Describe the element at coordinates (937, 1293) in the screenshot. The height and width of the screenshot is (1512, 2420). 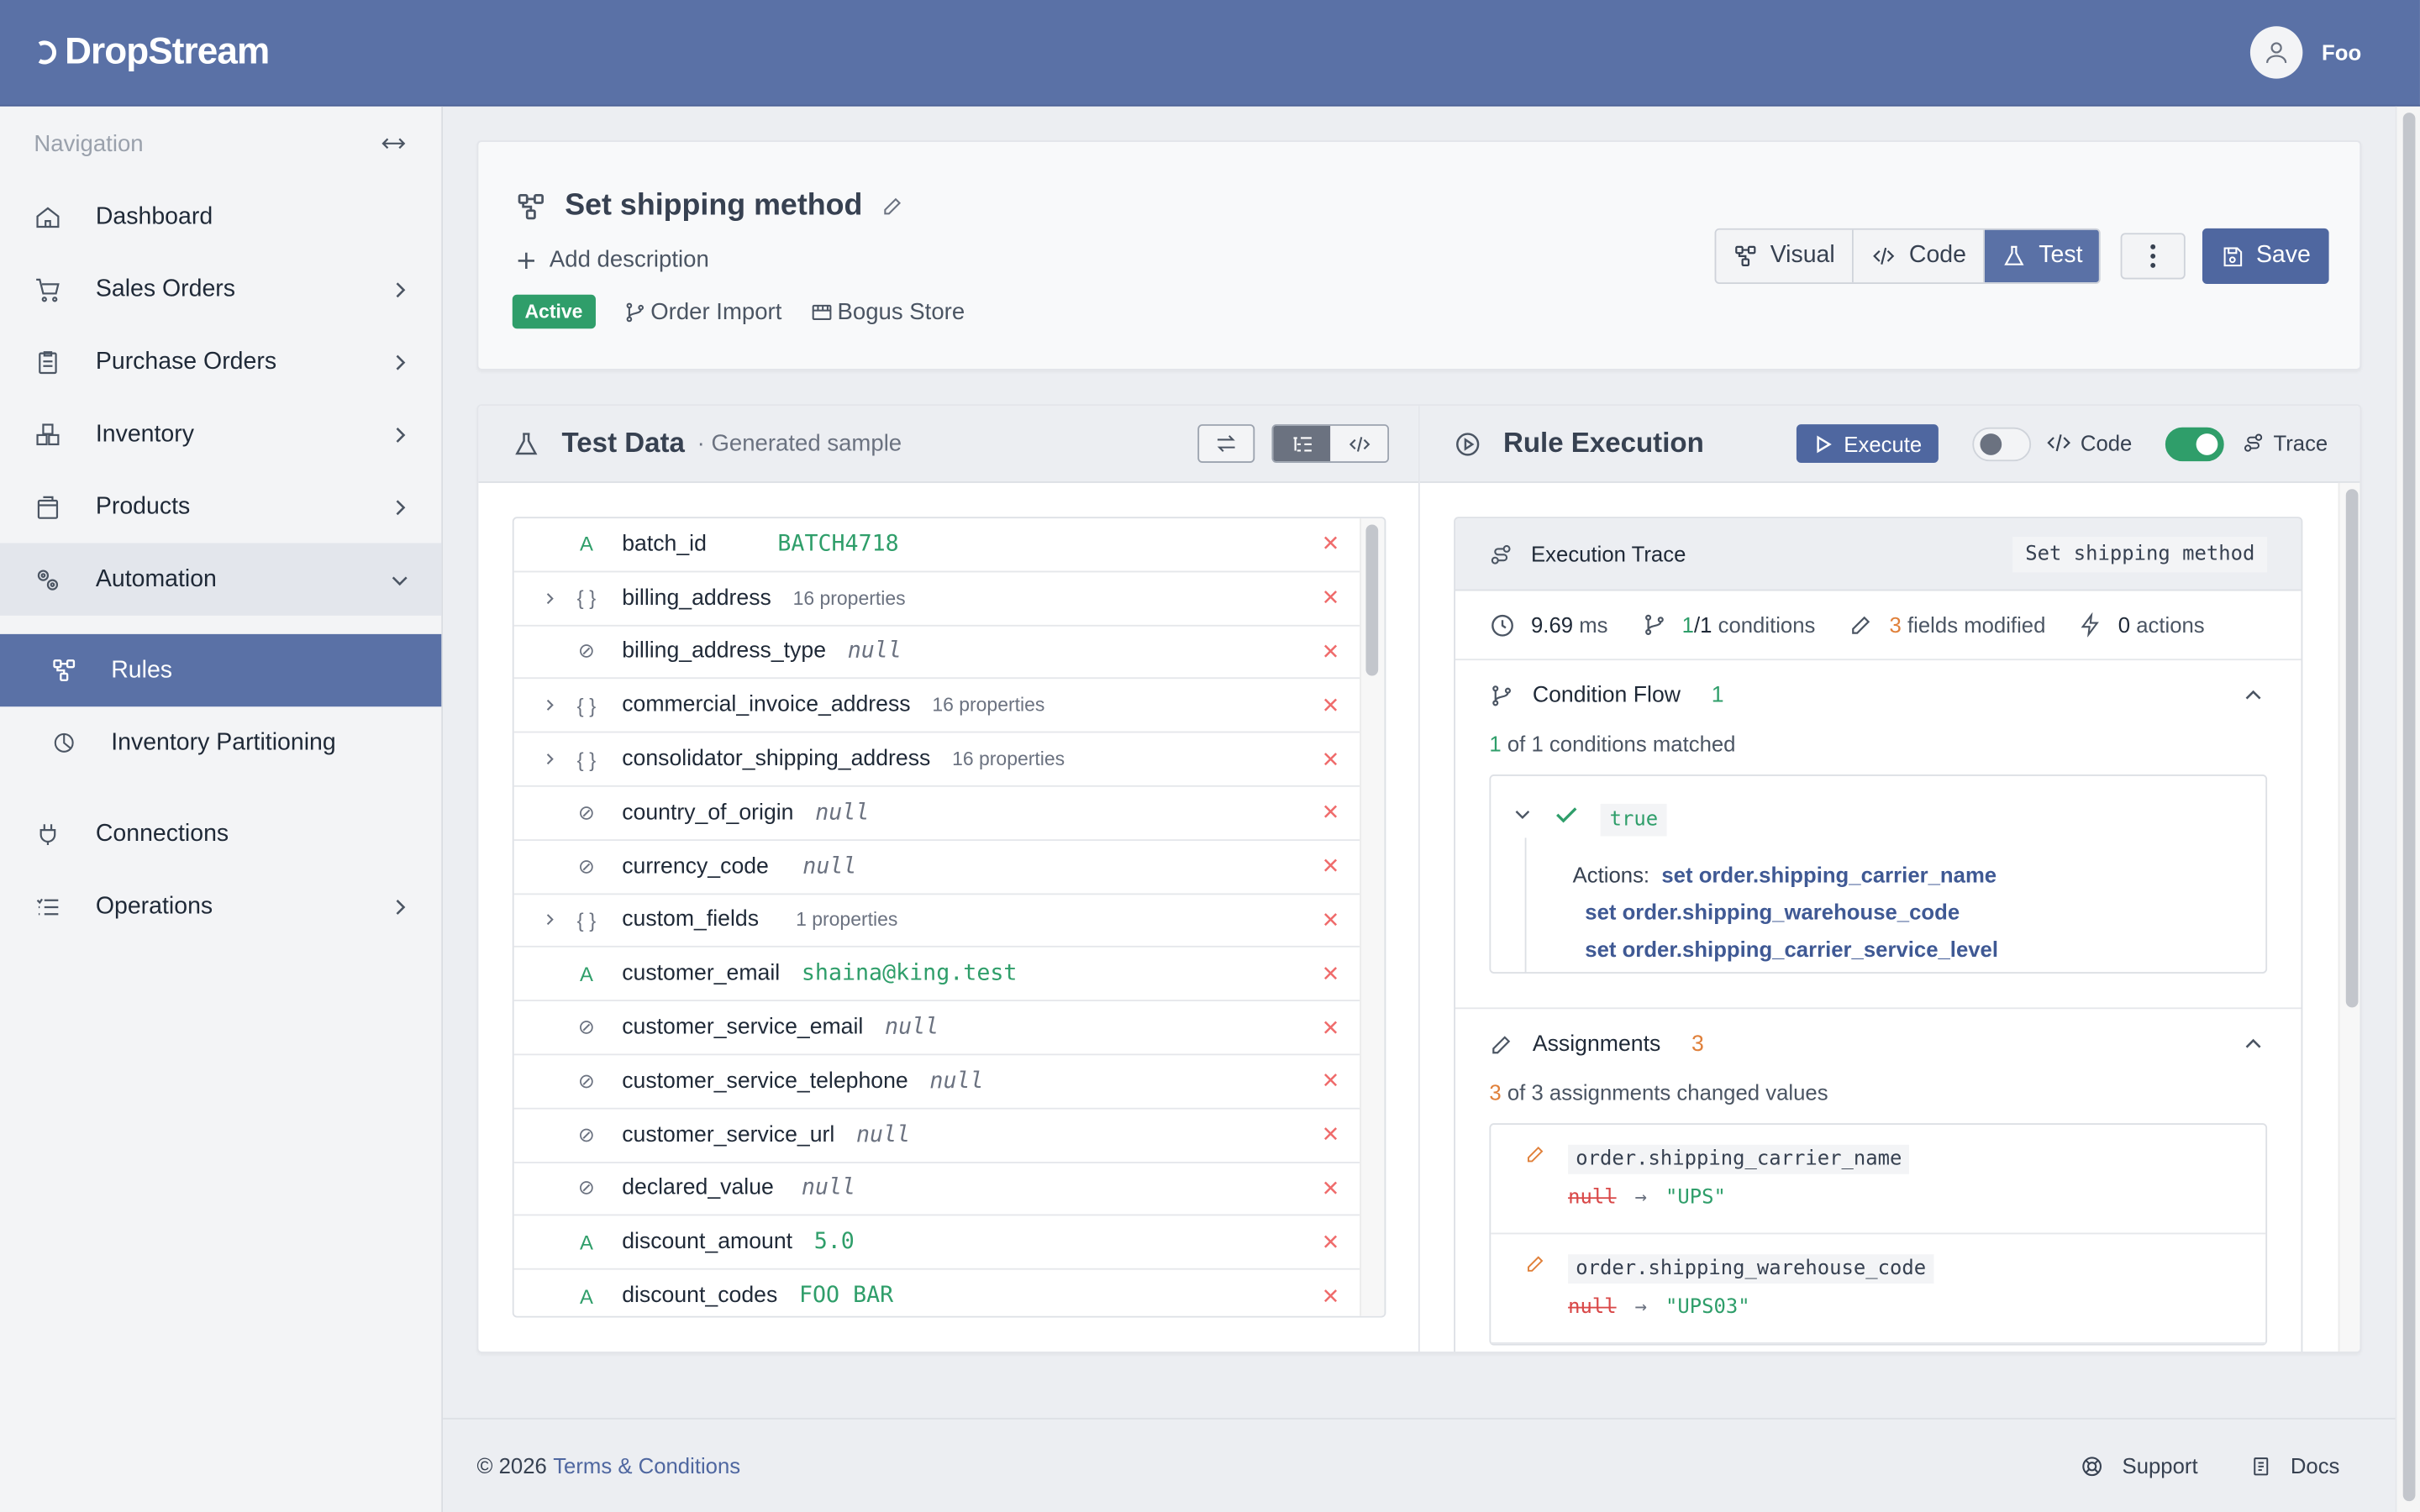
I see `table-row: A discount_codes FOO BAR ✕` at that location.